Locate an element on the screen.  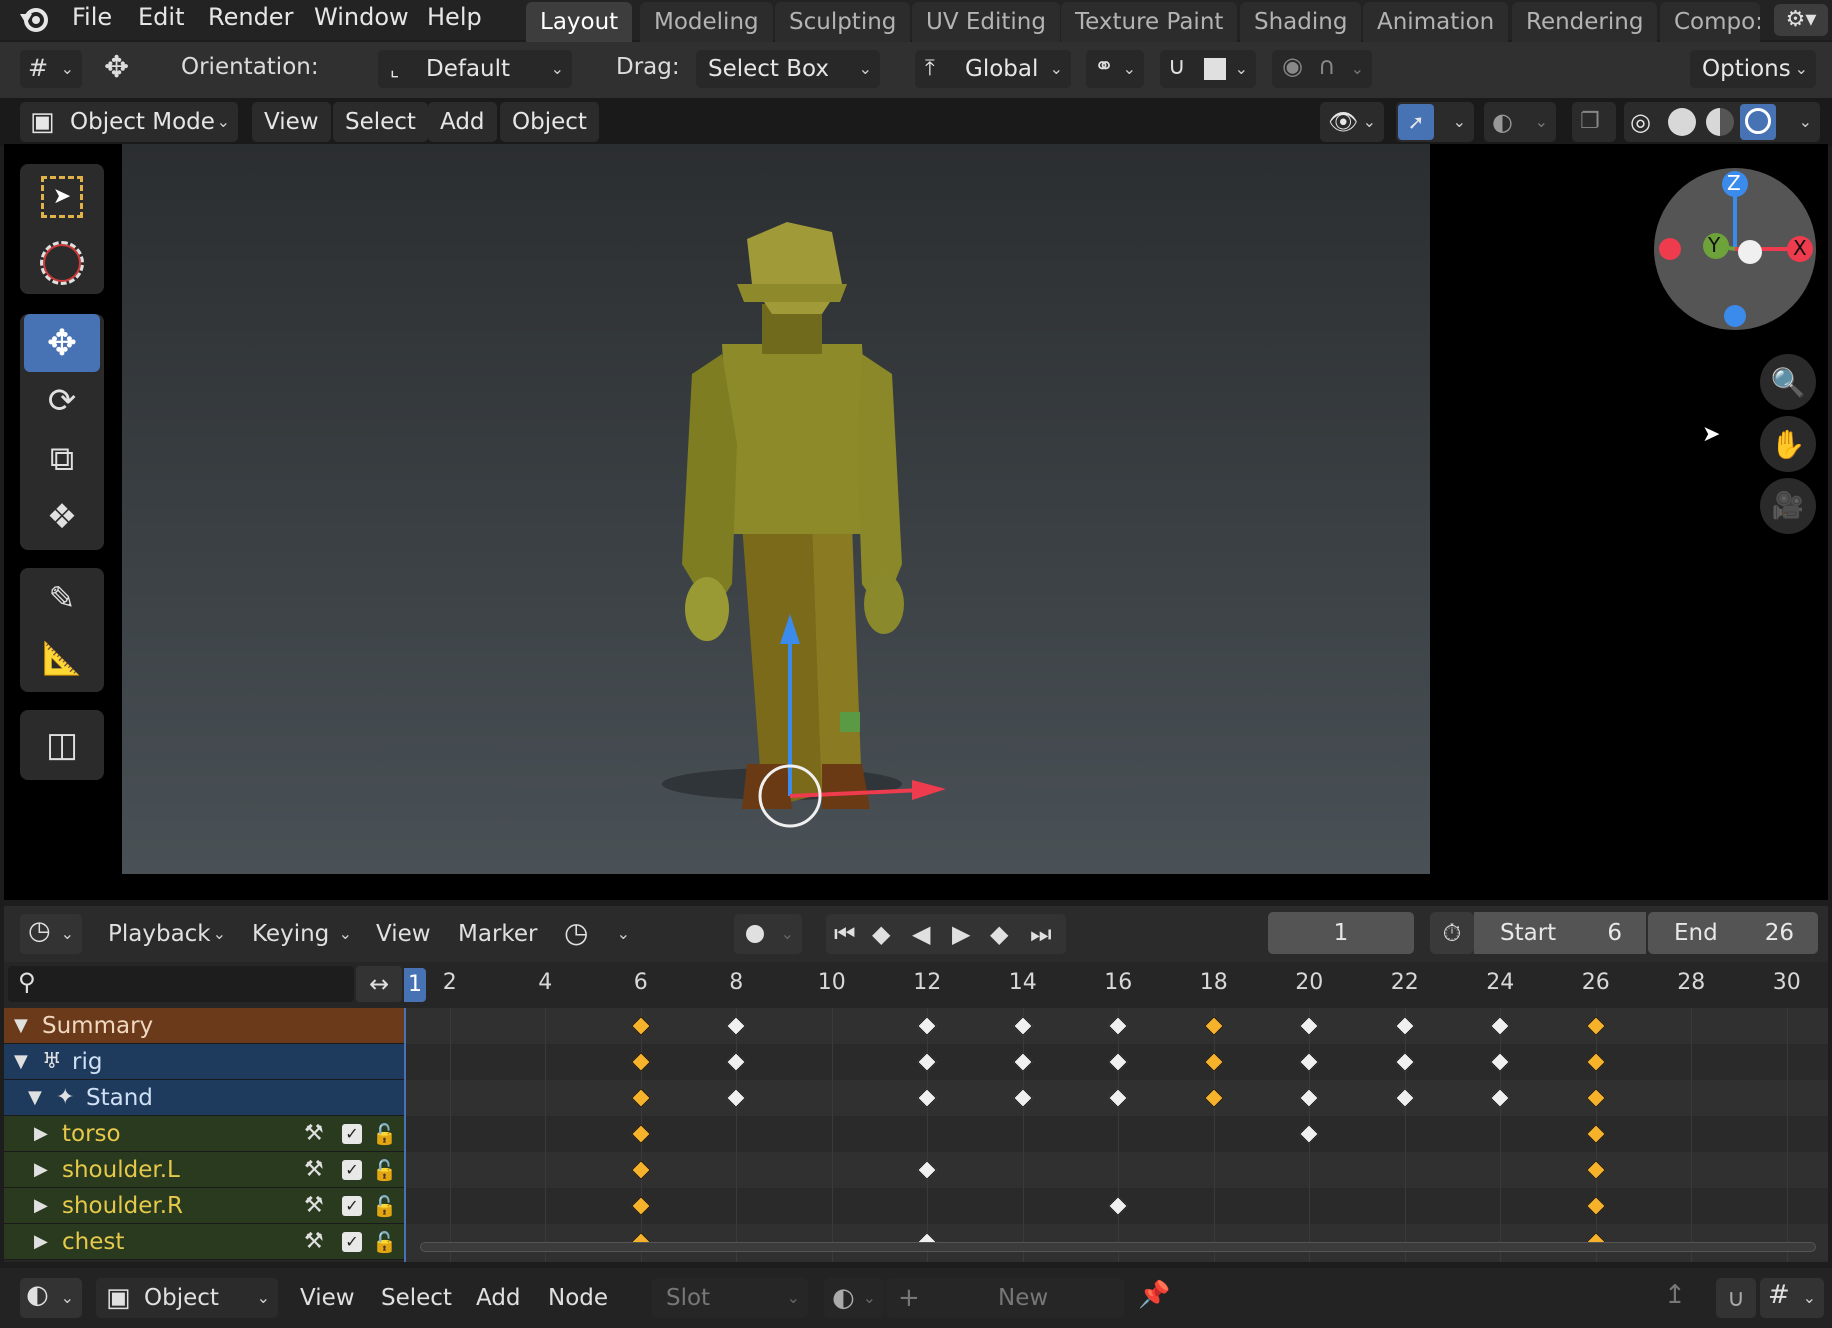
shader-menu-view: View is located at coordinates (327, 1298).